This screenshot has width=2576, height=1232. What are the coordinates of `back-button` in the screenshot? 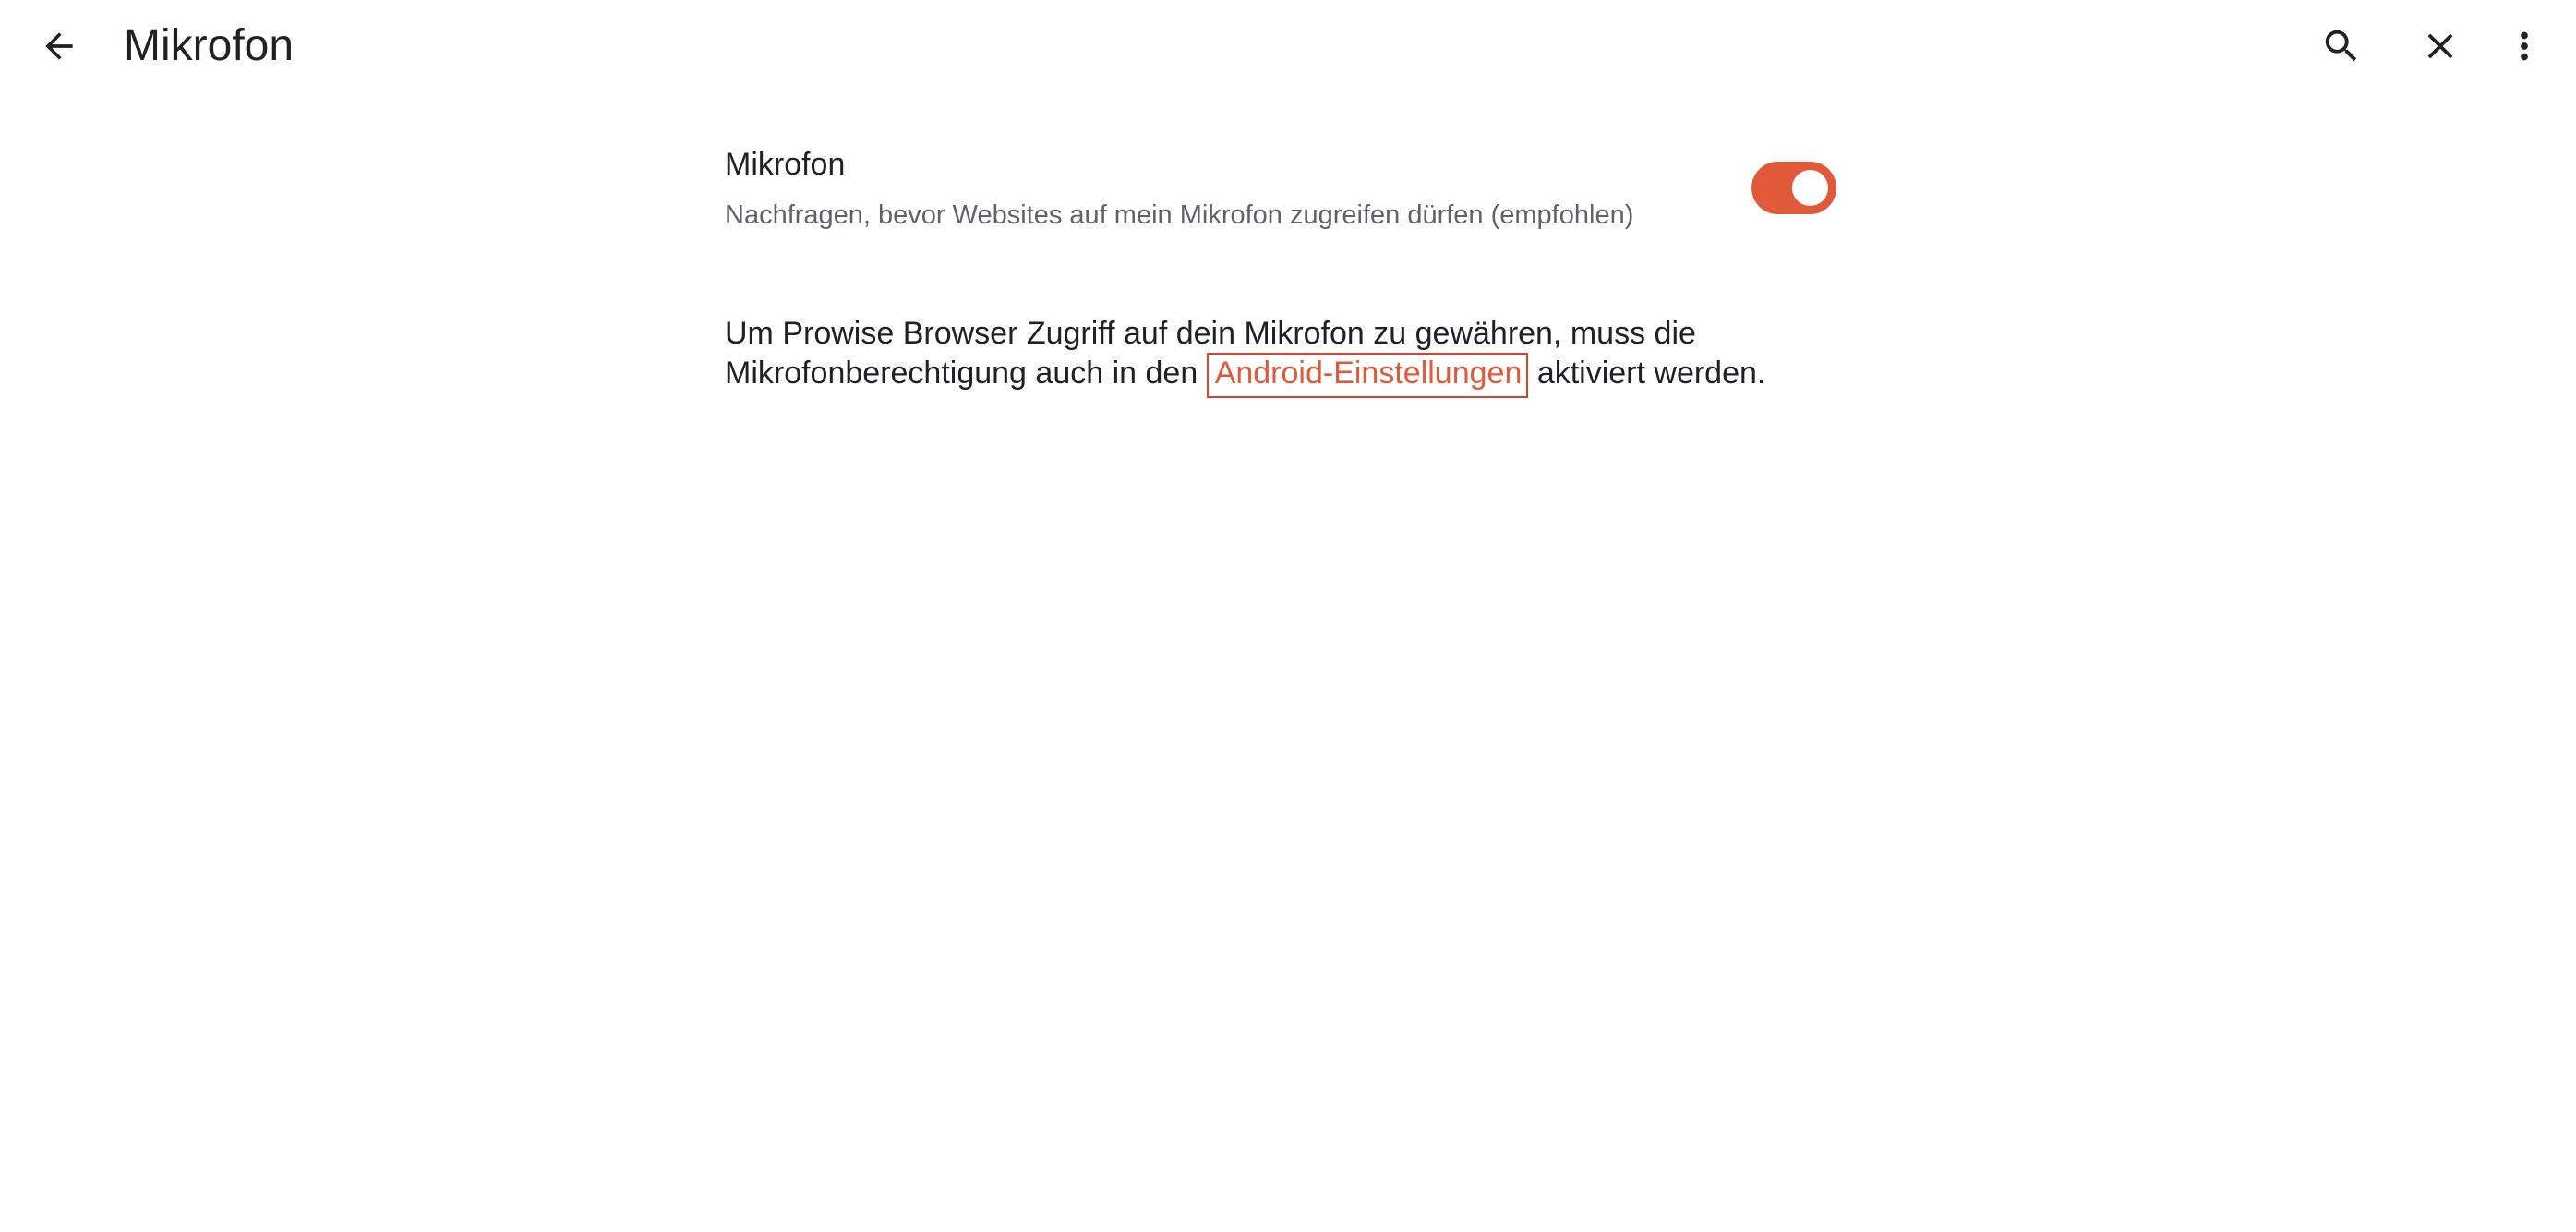 It's located at (59, 46).